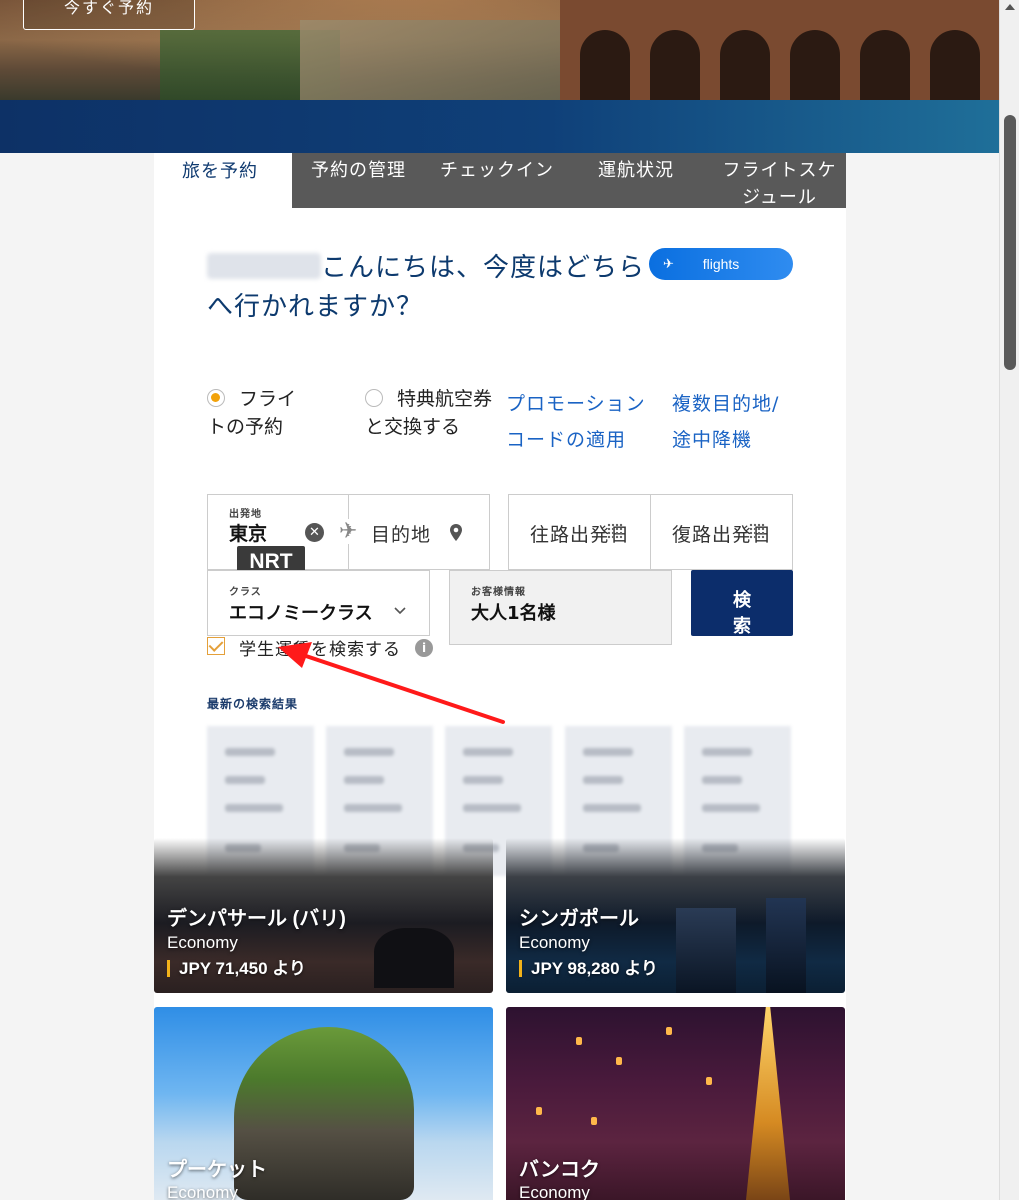 Image resolution: width=1019 pixels, height=1200 pixels. Describe the element at coordinates (725, 422) in the screenshot. I see `multi-city-link: 複数目的地/ 途中降機` at that location.